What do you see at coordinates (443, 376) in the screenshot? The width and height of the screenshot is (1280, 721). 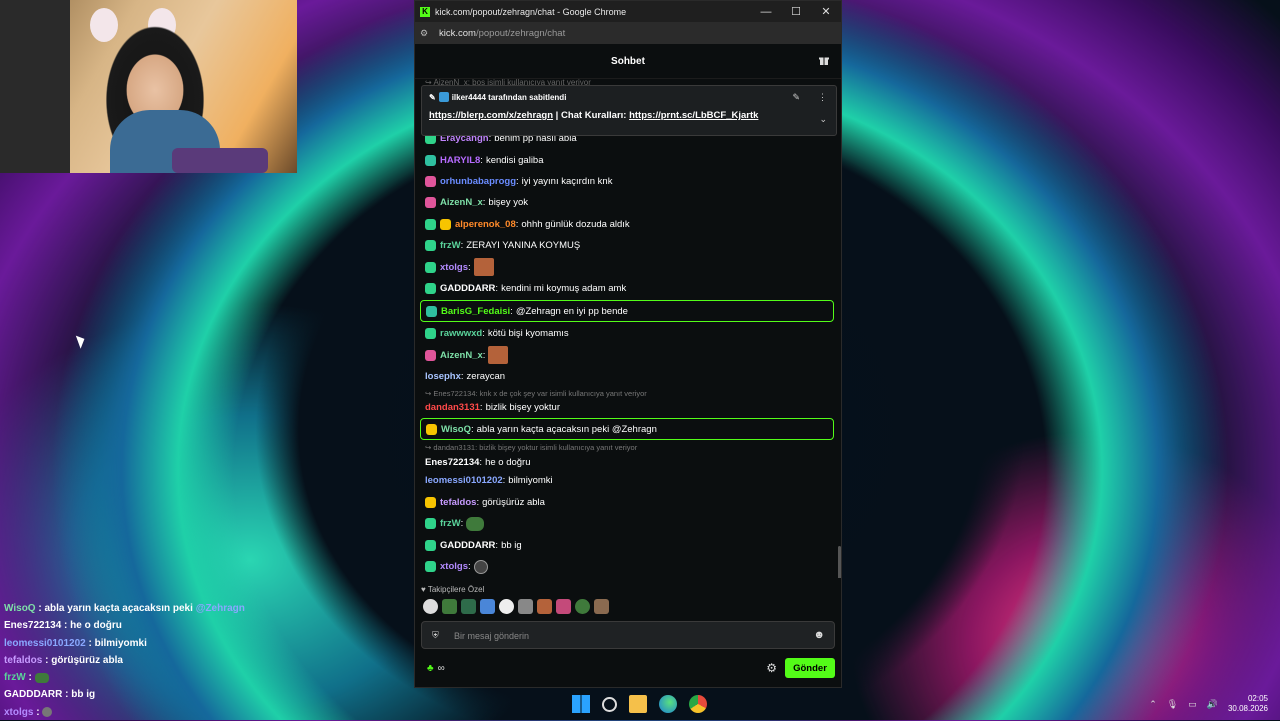 I see `username: losephx` at bounding box center [443, 376].